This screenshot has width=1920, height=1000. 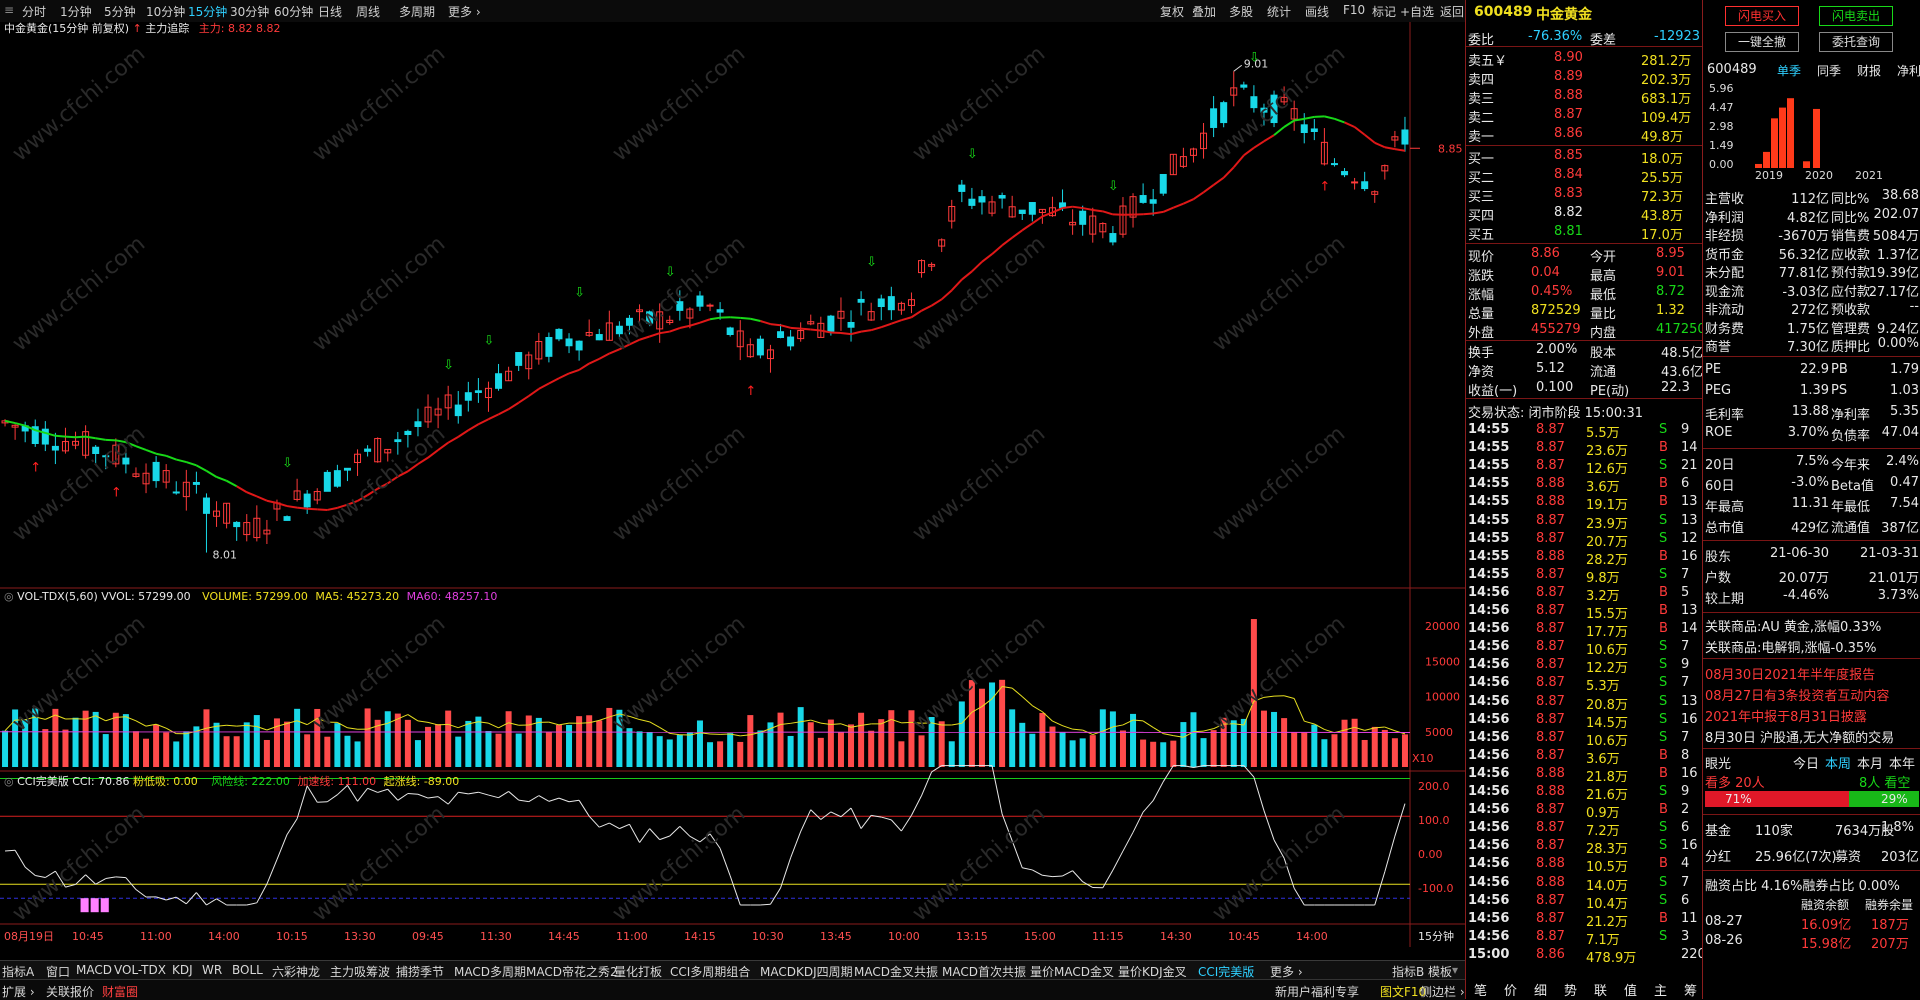 What do you see at coordinates (1408, 971) in the screenshot?
I see `indicator-b-tab: 指标B` at bounding box center [1408, 971].